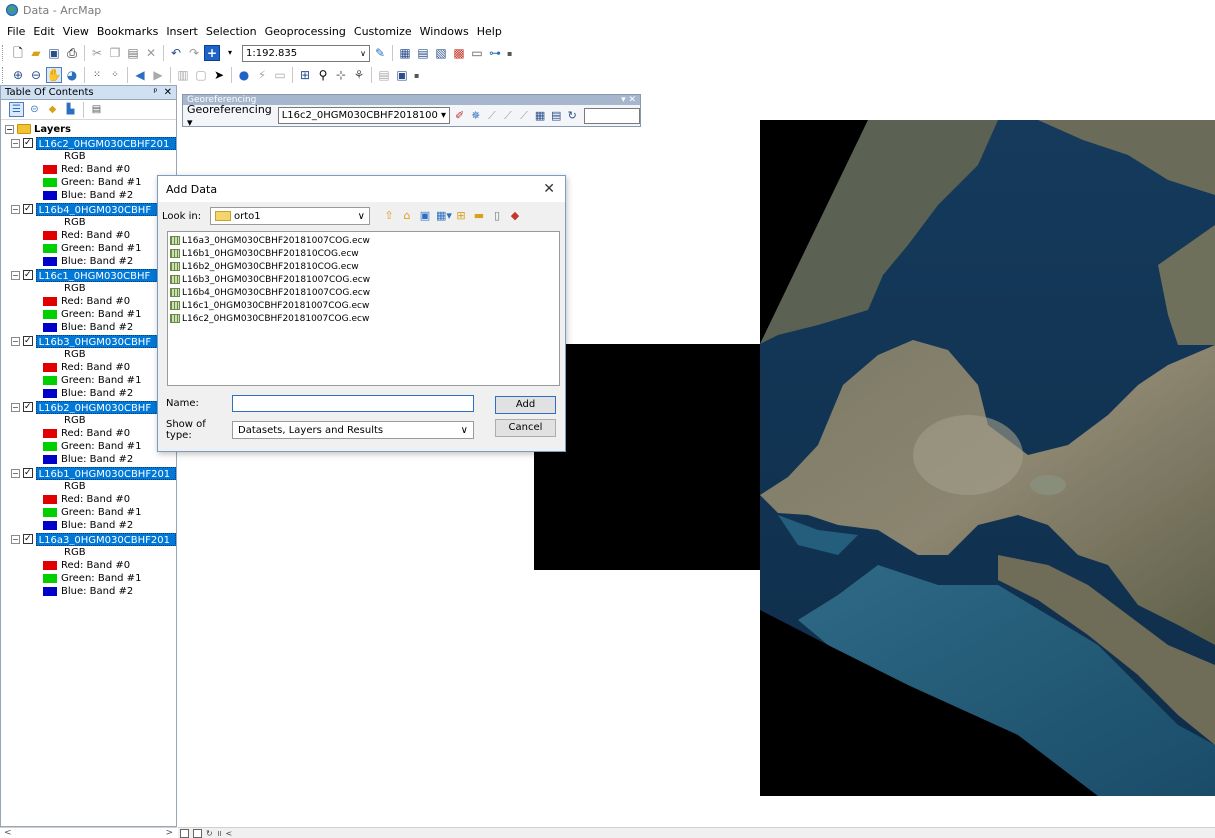 This screenshot has width=1215, height=838. What do you see at coordinates (475, 116) in the screenshot?
I see `rotate-icon: ✵` at bounding box center [475, 116].